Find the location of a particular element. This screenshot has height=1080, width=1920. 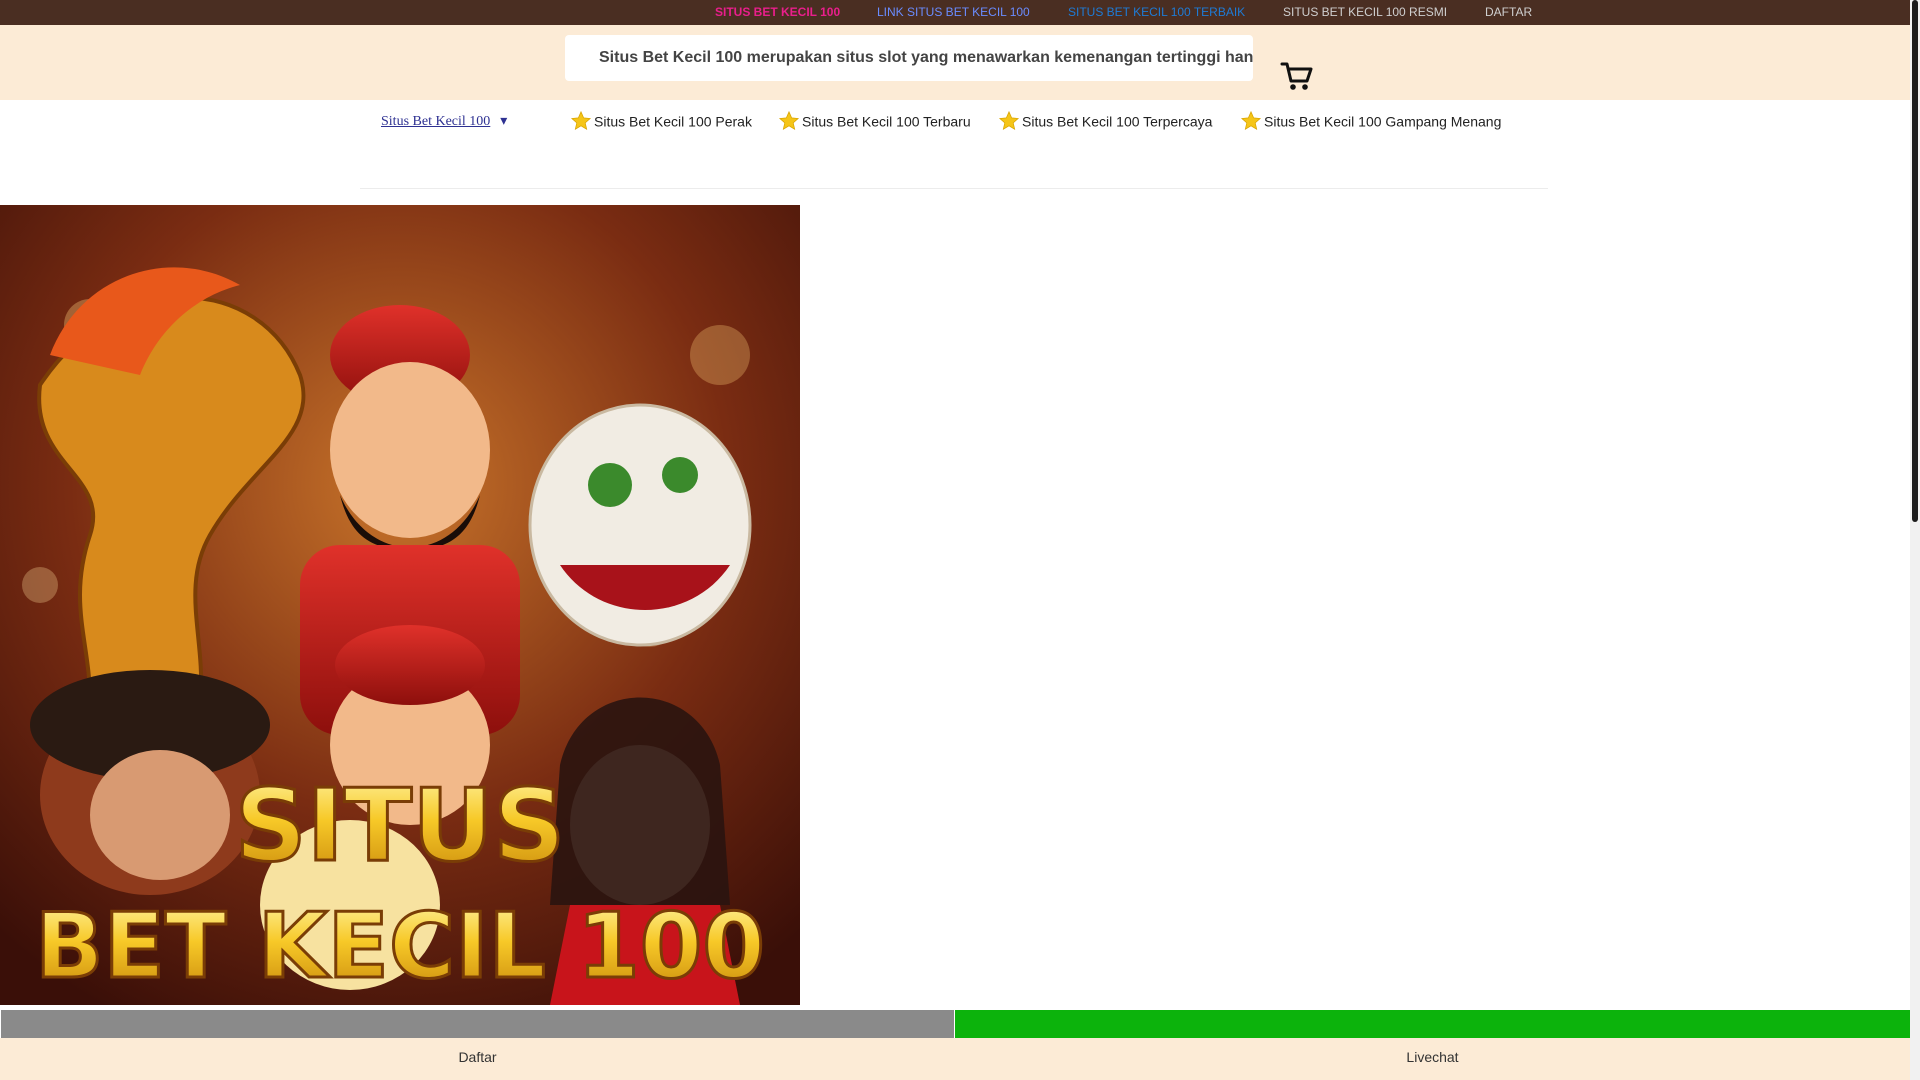

page-scrollbar is located at coordinates (1915, 540).